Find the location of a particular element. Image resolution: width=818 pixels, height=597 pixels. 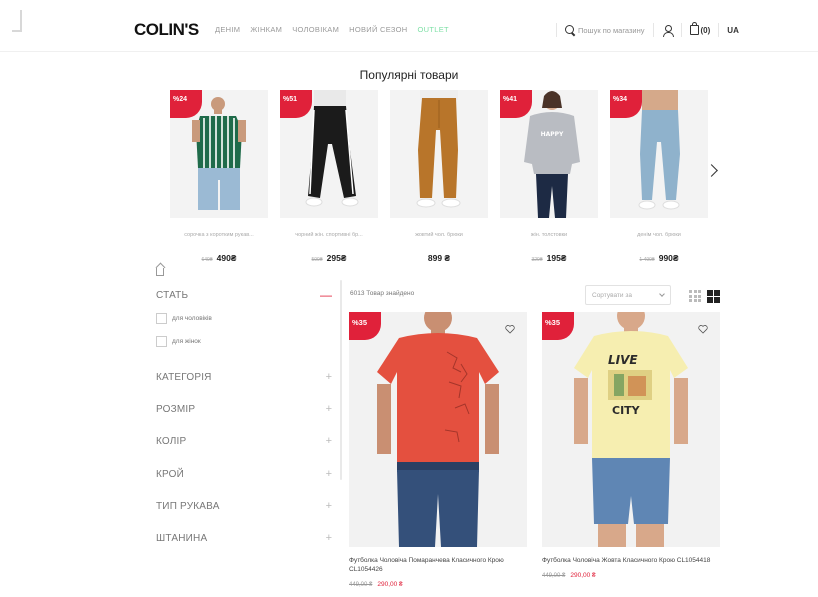

sort-dropdown: Сортувати за is located at coordinates (628, 295).